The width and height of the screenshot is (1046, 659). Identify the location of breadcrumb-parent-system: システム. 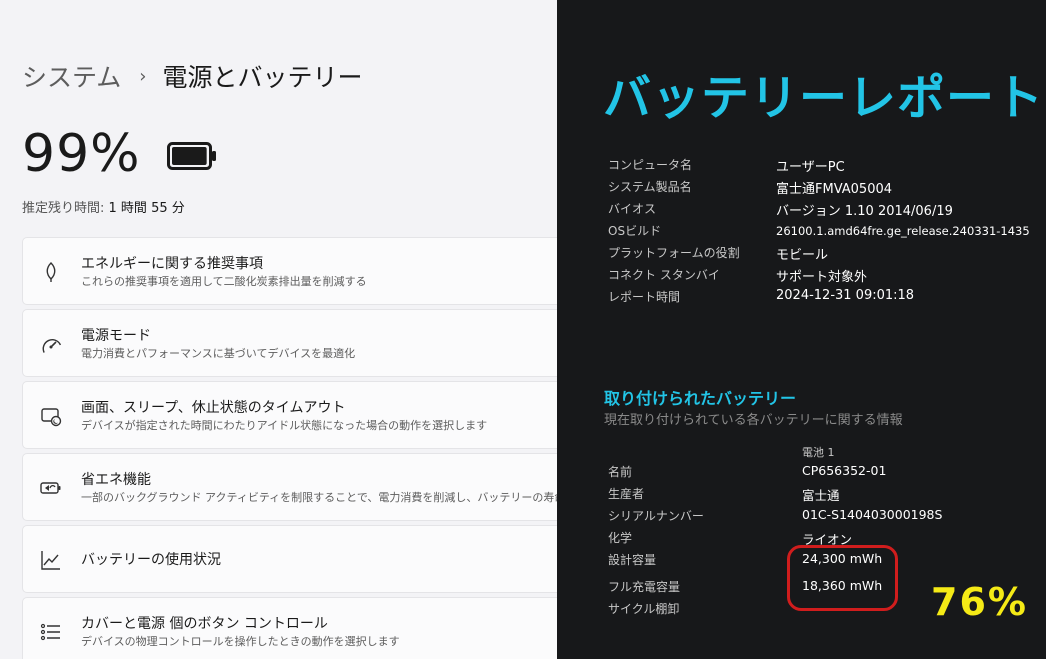
(71, 76).